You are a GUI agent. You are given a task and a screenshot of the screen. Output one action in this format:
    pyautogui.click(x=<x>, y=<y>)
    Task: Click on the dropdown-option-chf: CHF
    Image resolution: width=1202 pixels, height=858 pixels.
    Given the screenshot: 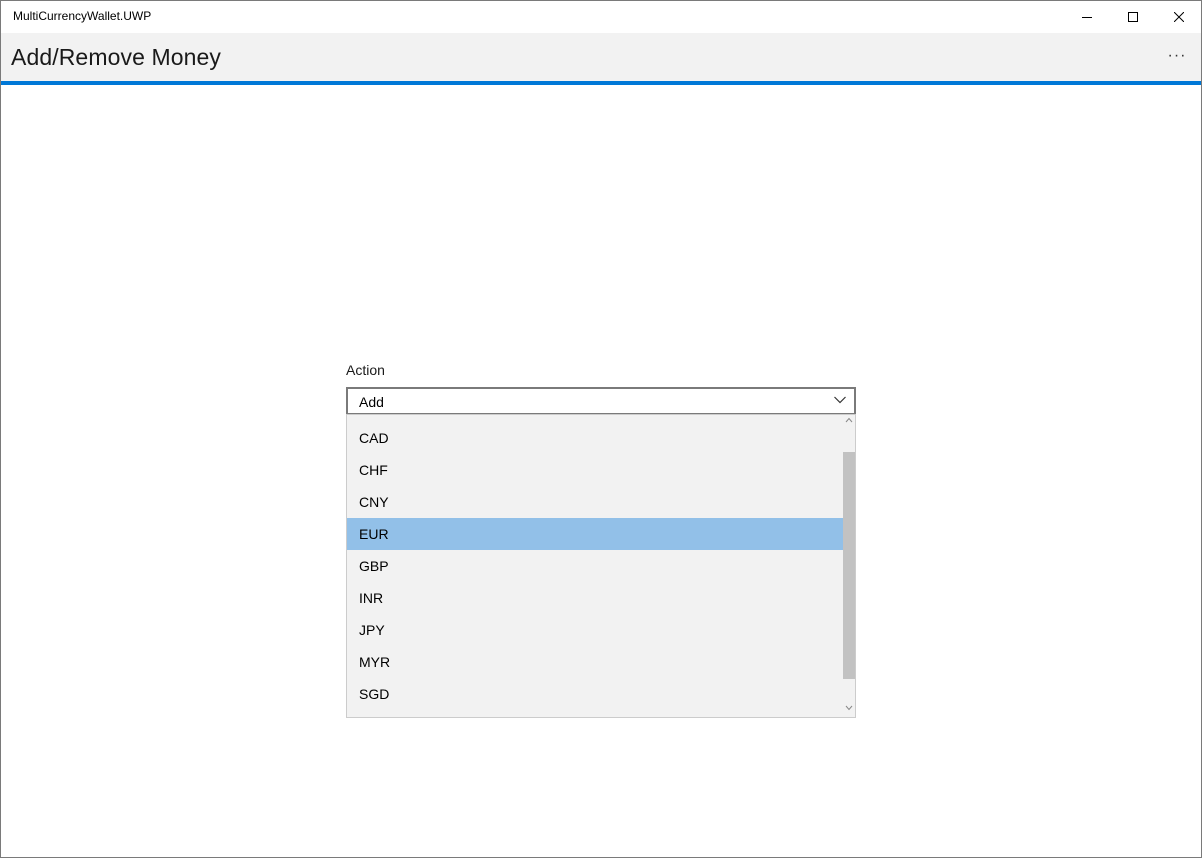 What is the action you would take?
    pyautogui.click(x=595, y=470)
    